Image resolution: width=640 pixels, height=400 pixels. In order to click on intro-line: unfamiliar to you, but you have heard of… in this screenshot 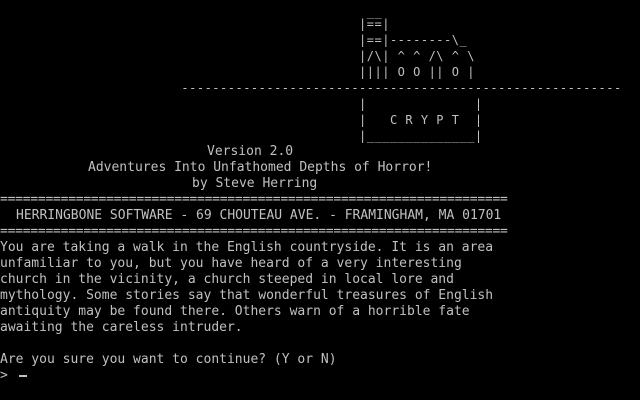, I will do `click(231, 263)`.